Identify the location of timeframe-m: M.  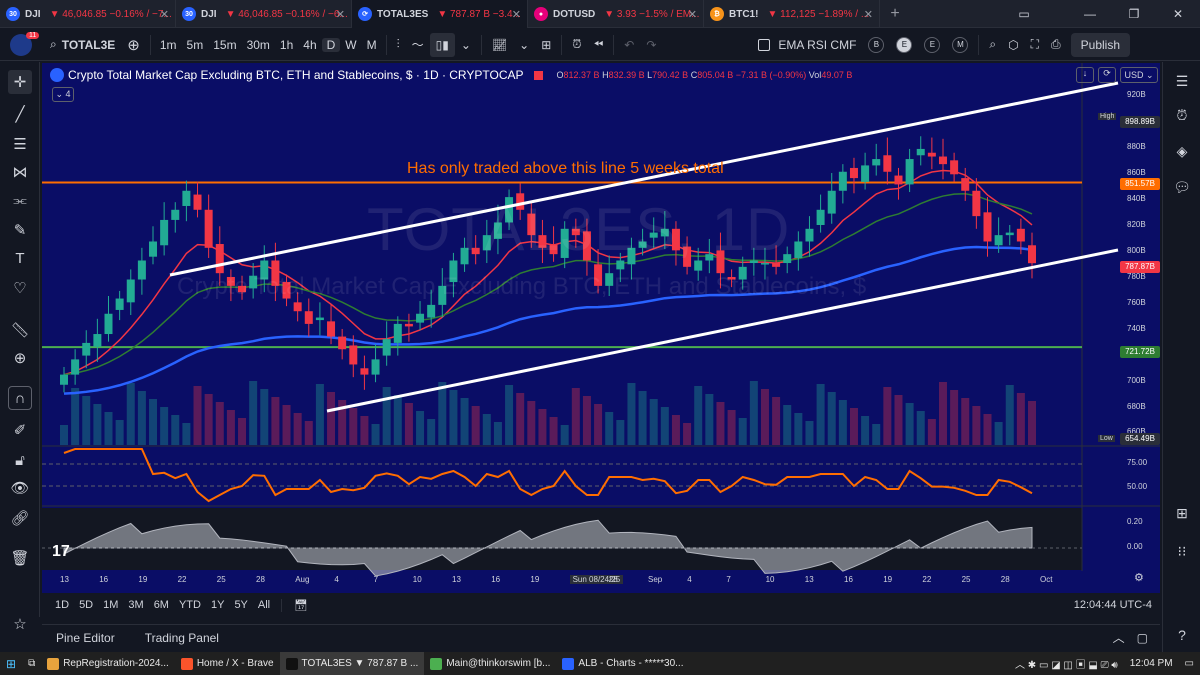
(372, 45).